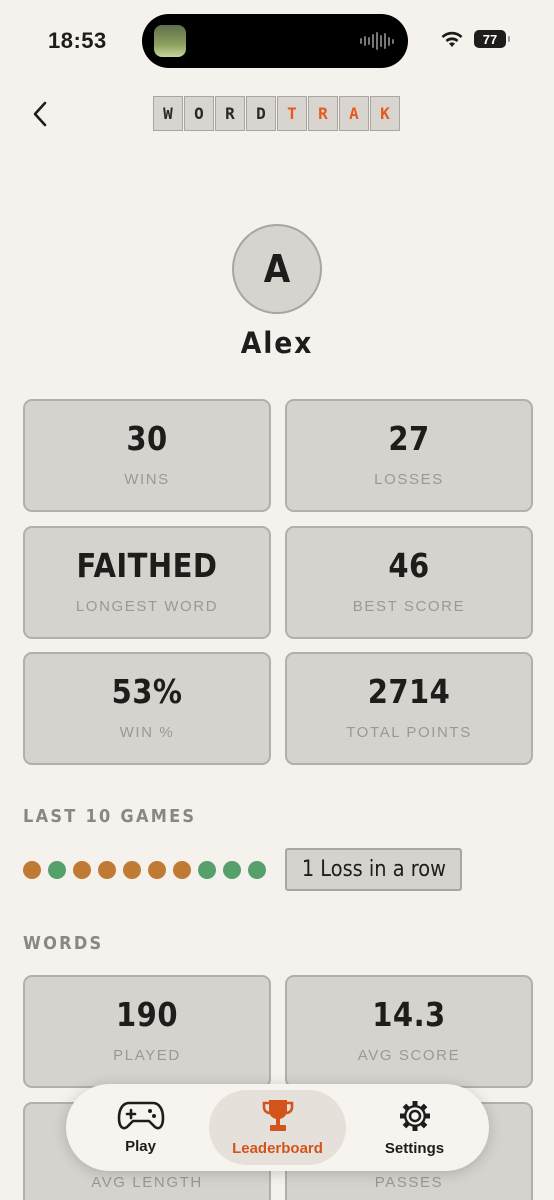 This screenshot has height=1200, width=554. I want to click on wordtrak-logo: W O R D T R A K, so click(277, 113).